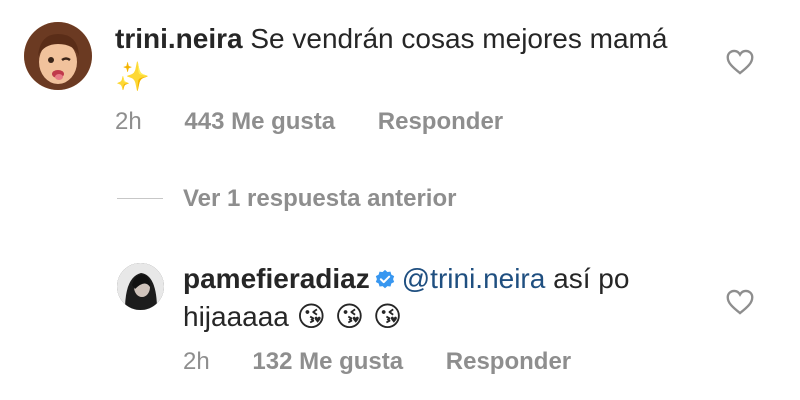 The image size is (800, 400). Describe the element at coordinates (474, 278) in the screenshot. I see `mention-link: @trini.neira` at that location.